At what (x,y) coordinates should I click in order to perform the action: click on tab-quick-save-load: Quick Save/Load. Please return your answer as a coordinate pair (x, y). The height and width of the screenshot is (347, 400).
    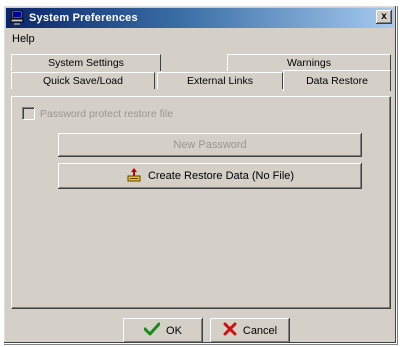
    Looking at the image, I should click on (83, 80).